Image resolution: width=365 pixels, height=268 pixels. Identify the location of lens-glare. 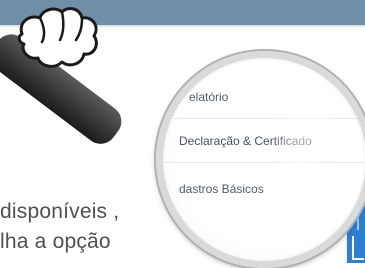
(305, 131).